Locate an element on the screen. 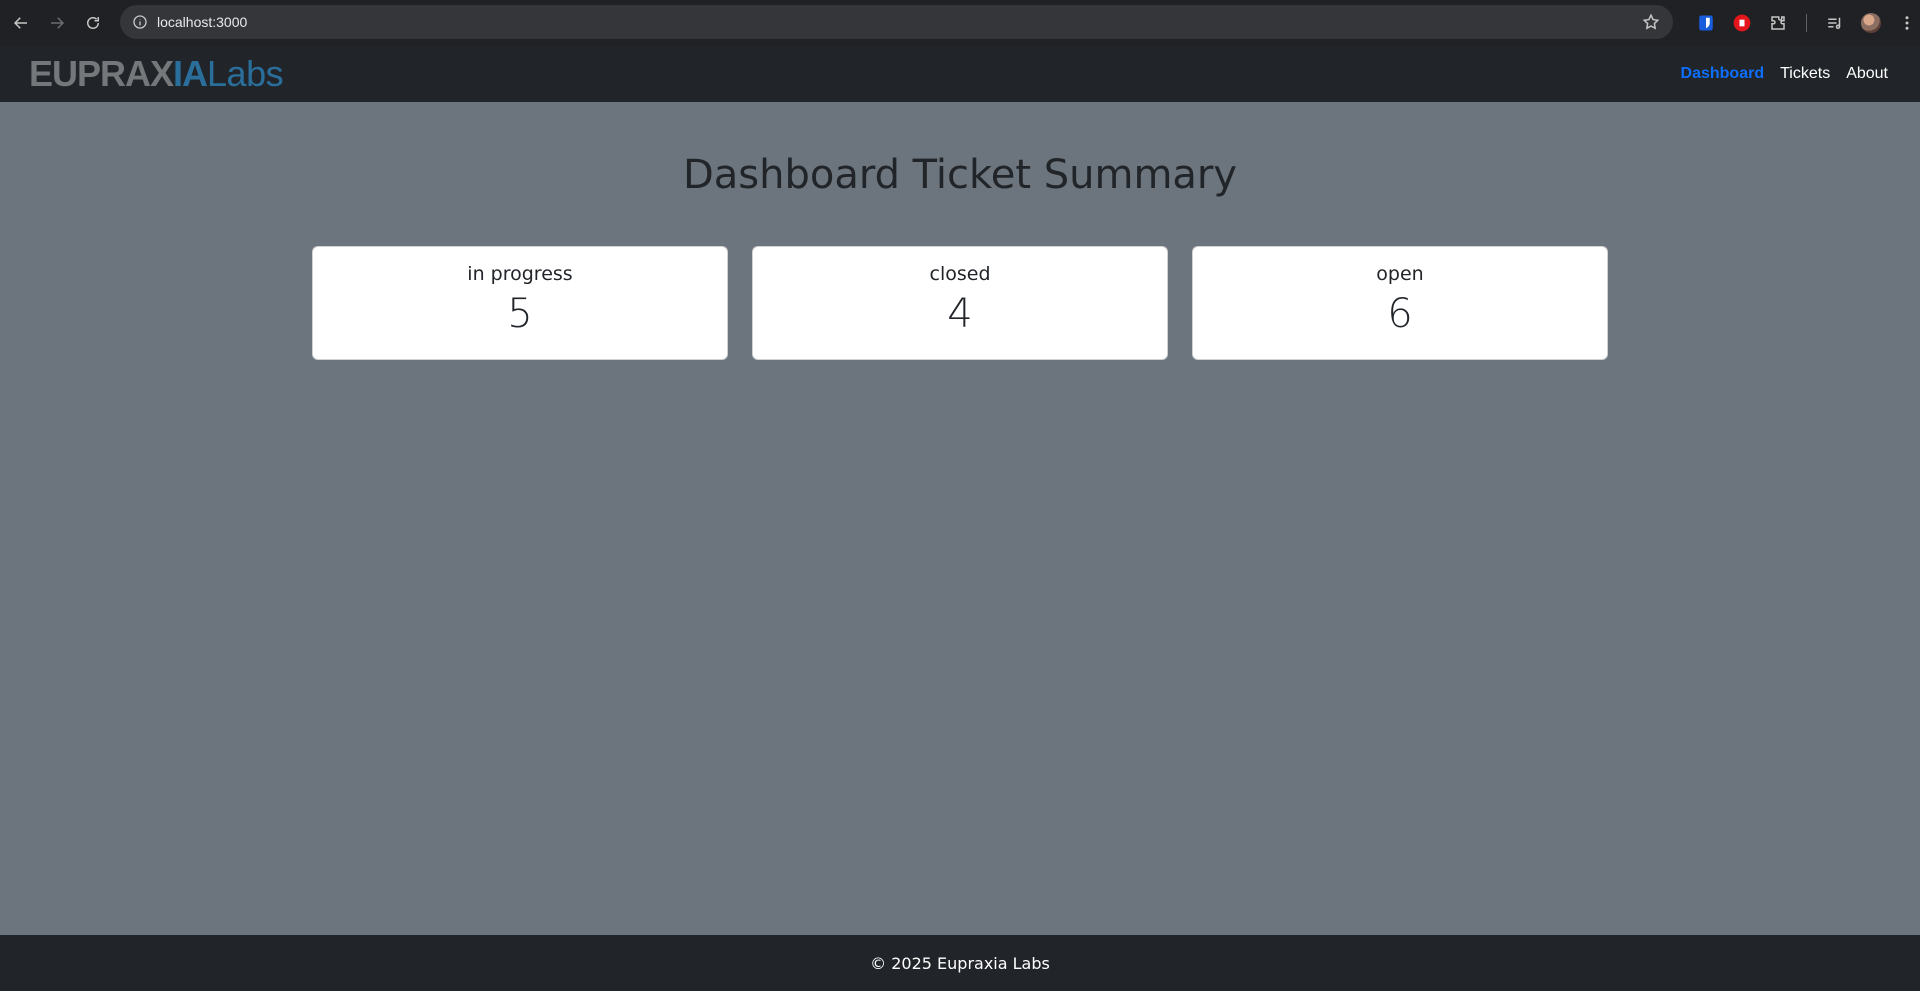 This screenshot has height=991, width=1920. kebab-menu-icon is located at coordinates (1904, 23).